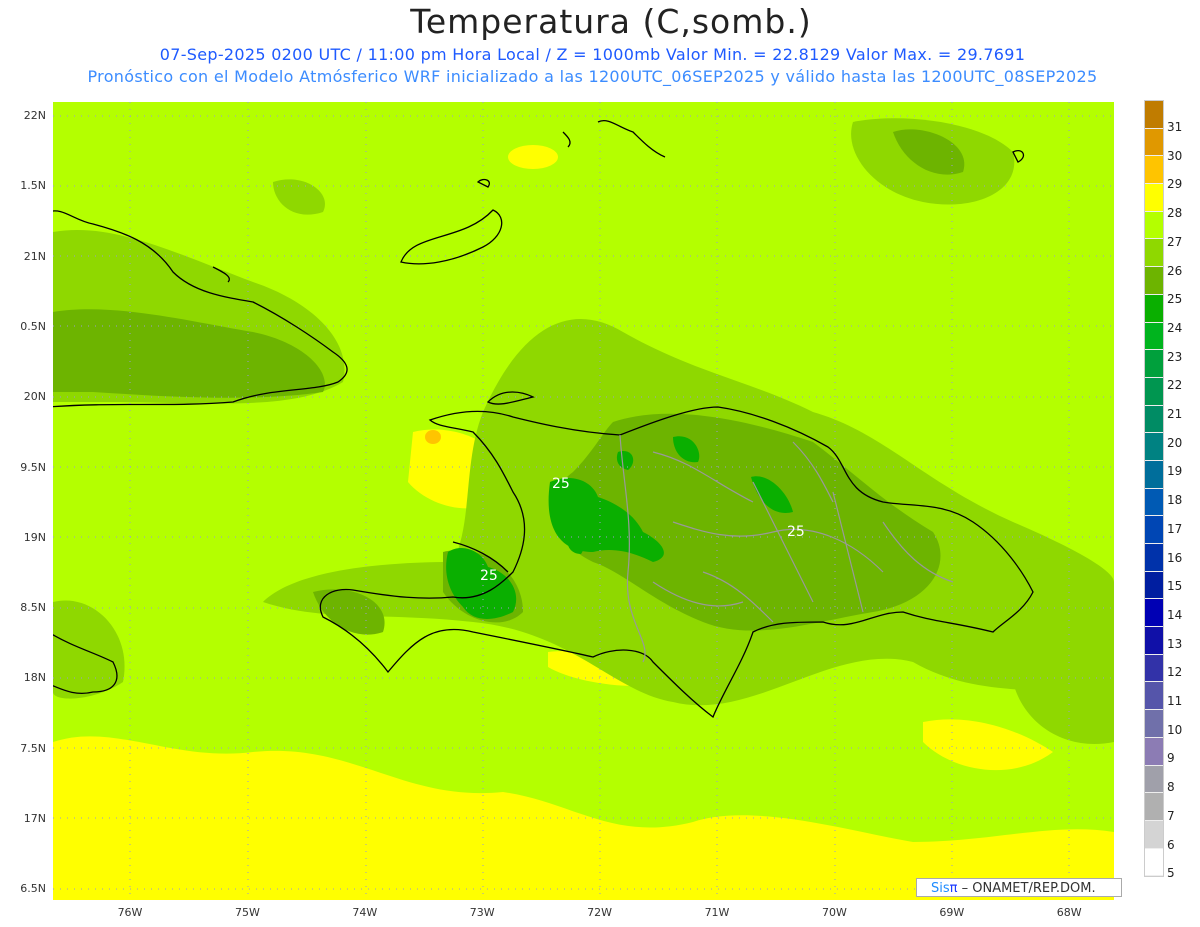 This screenshot has width=1200, height=927. Describe the element at coordinates (1175, 672) in the screenshot. I see `colorbar-label: 12` at that location.